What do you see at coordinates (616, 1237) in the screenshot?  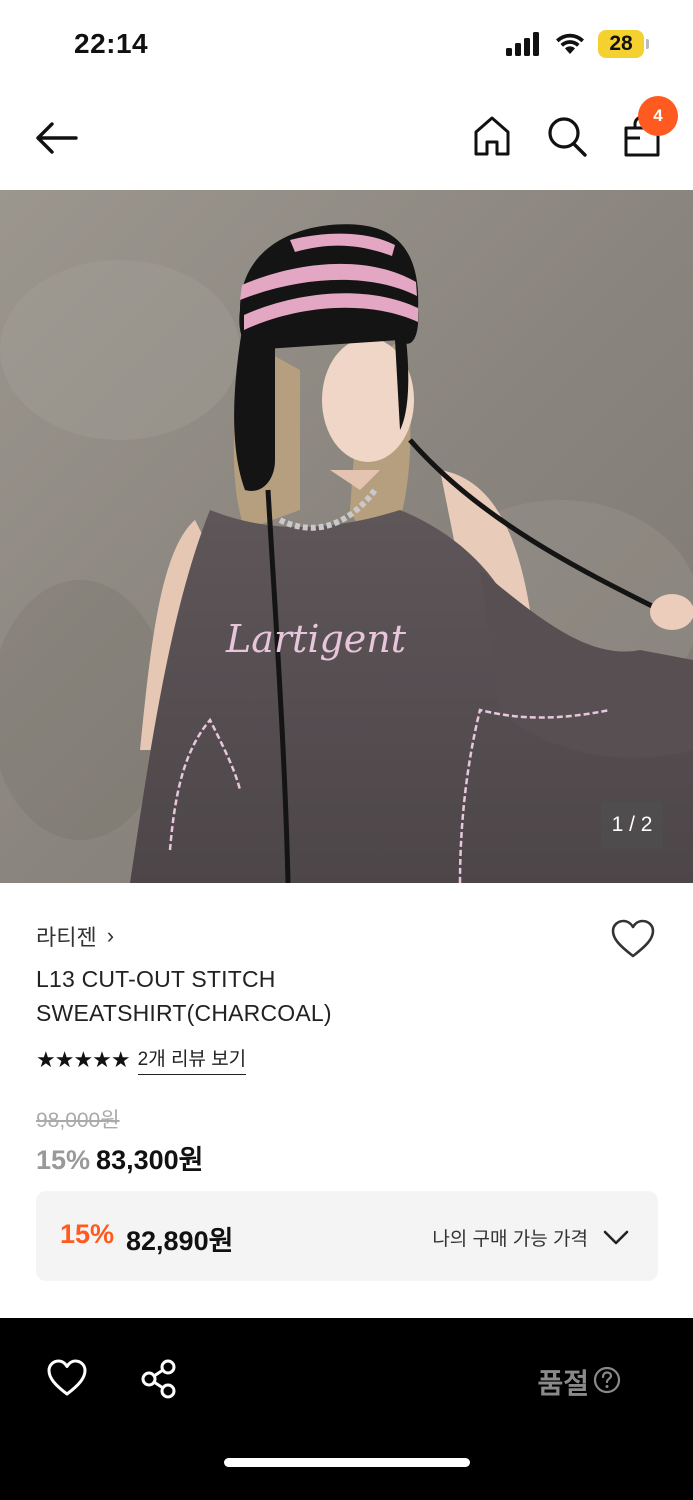 I see `chevron-down-icon` at bounding box center [616, 1237].